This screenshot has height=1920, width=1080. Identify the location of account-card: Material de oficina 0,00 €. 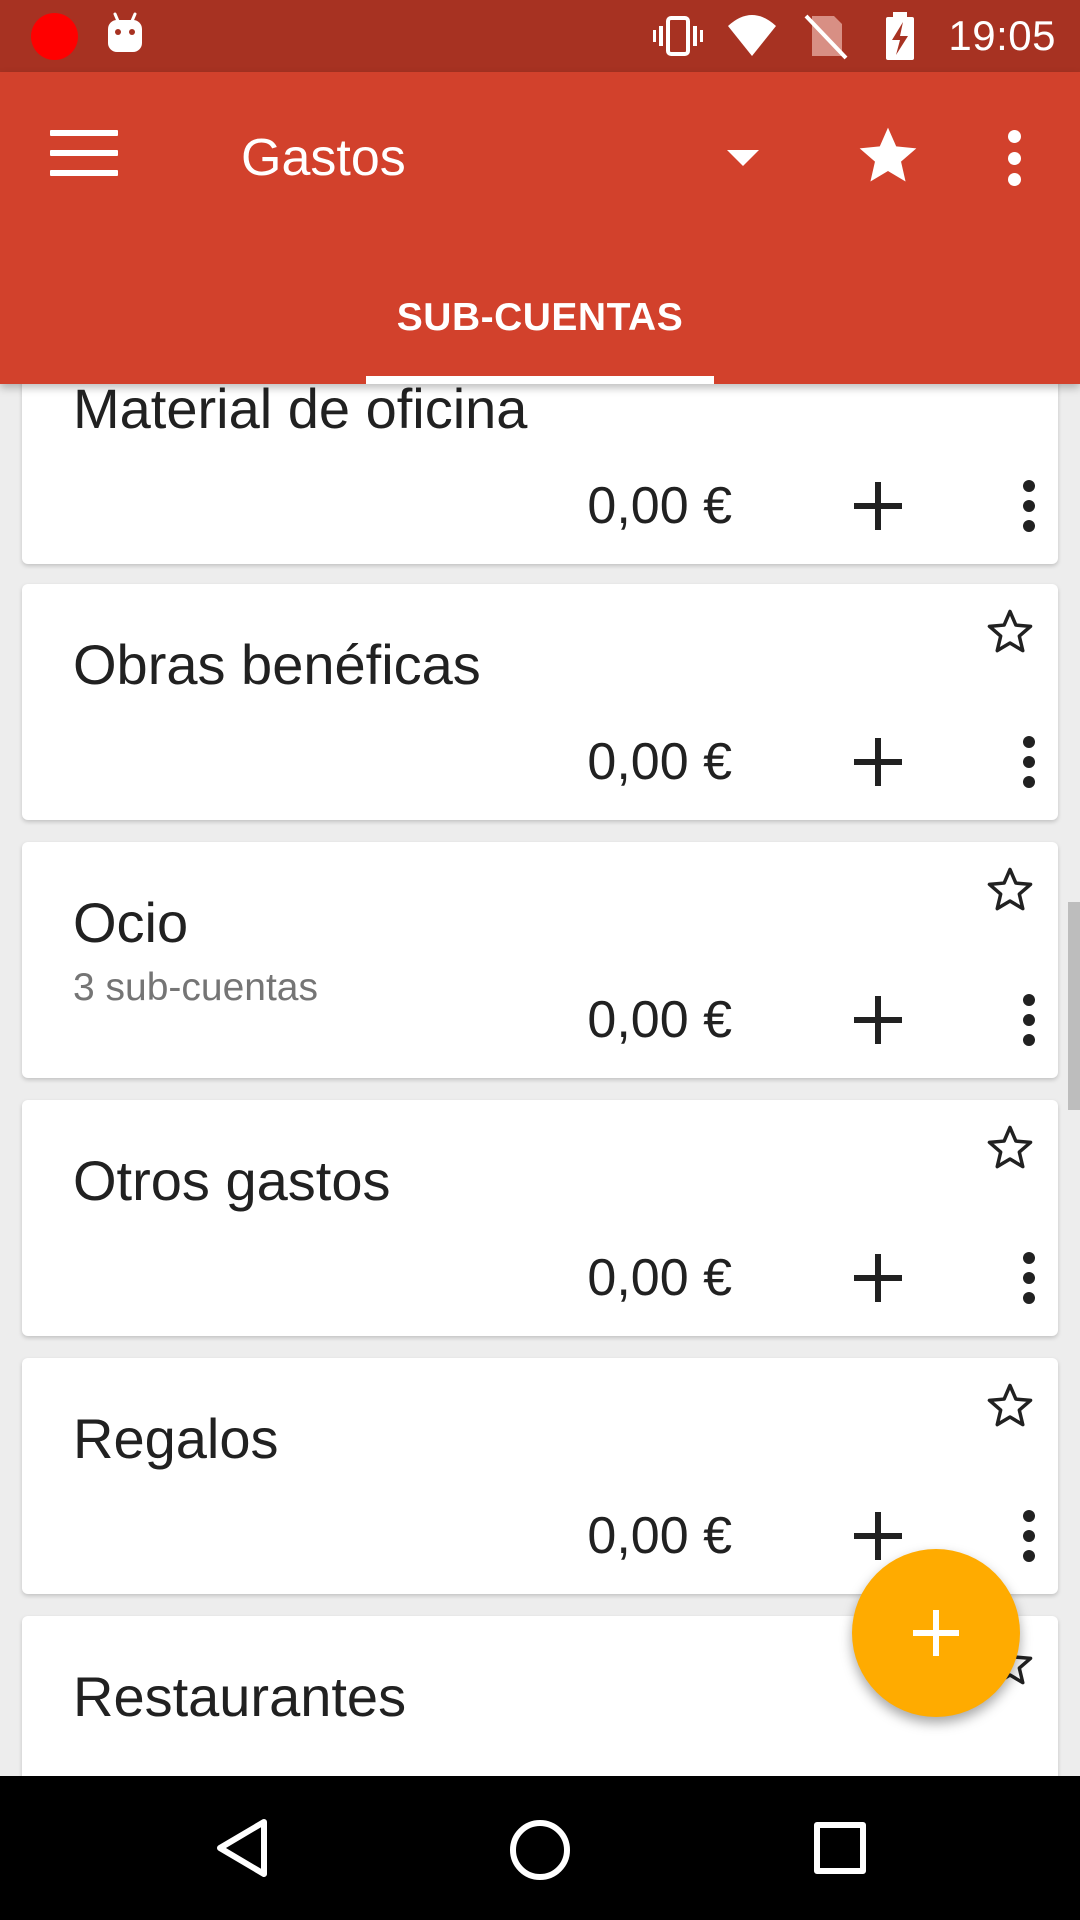
(540, 474).